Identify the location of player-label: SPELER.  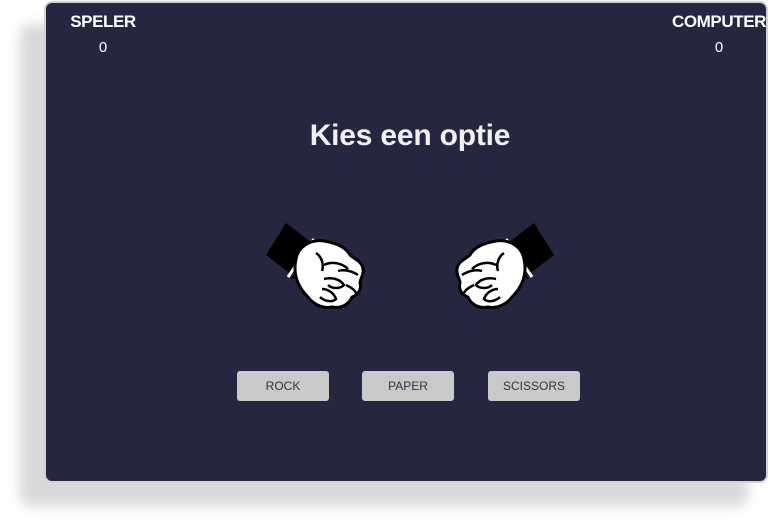
(103, 21).